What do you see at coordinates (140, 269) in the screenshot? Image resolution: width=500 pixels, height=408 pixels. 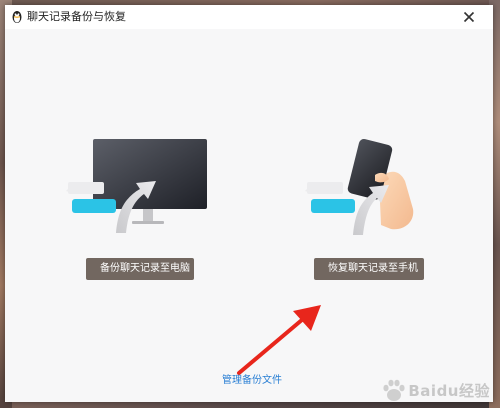 I see `backup-to-pc-button: 备份聊天记录至电脑` at bounding box center [140, 269].